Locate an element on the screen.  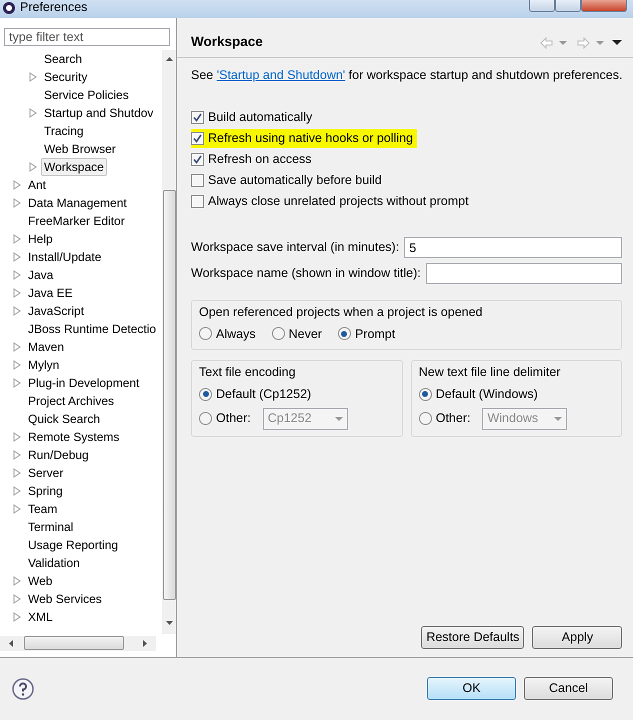
tree-item: Security is located at coordinates (65, 77).